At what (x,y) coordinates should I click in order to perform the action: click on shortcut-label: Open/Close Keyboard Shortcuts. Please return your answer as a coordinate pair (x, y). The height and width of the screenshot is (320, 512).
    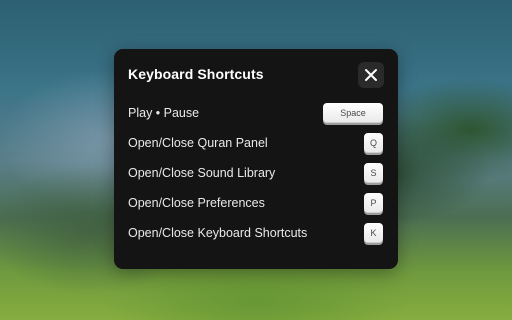
    Looking at the image, I should click on (218, 233).